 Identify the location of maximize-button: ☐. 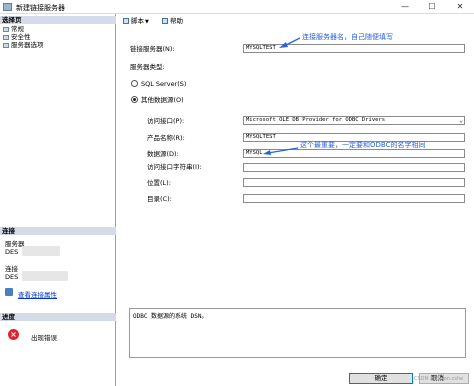
(432, 7).